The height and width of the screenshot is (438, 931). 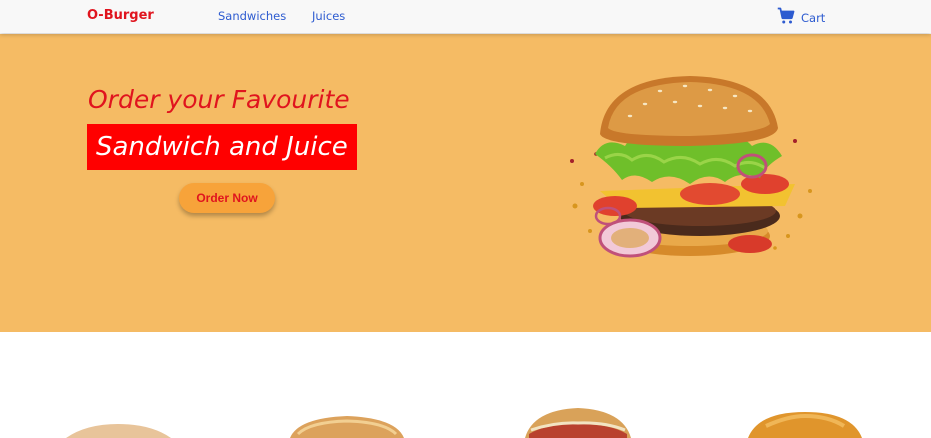 I want to click on cart-link: Cart, so click(x=801, y=17).